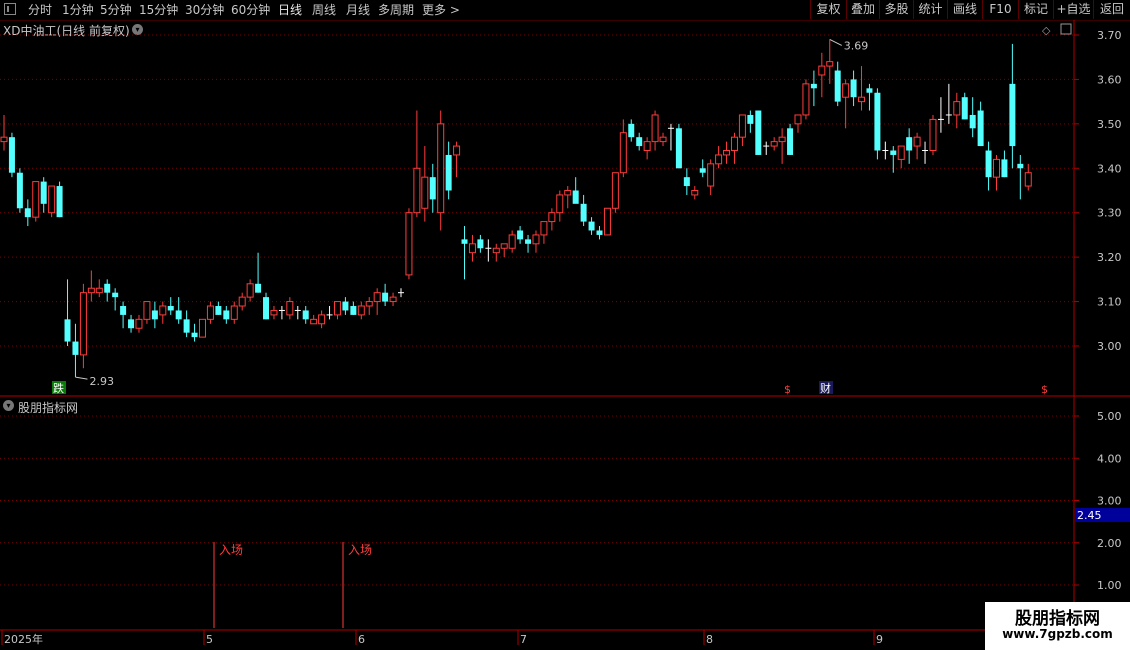 The width and height of the screenshot is (1130, 650). Describe the element at coordinates (787, 389) in the screenshot. I see `dividend-marker: $` at that location.